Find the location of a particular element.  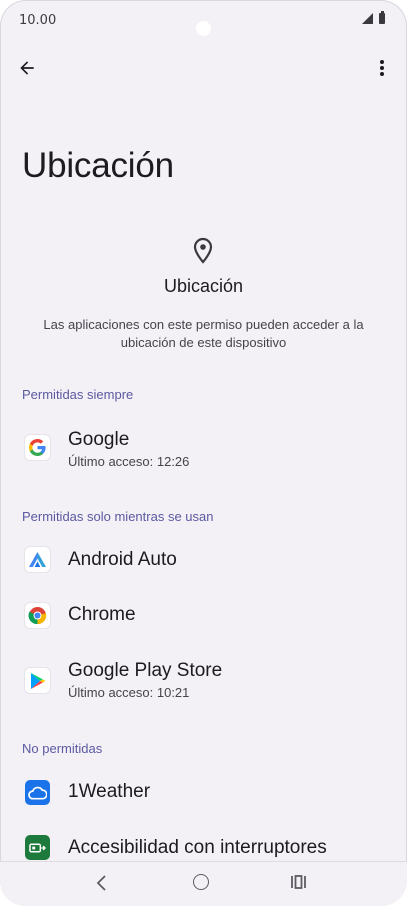

app-name: Chrome is located at coordinates (102, 614).